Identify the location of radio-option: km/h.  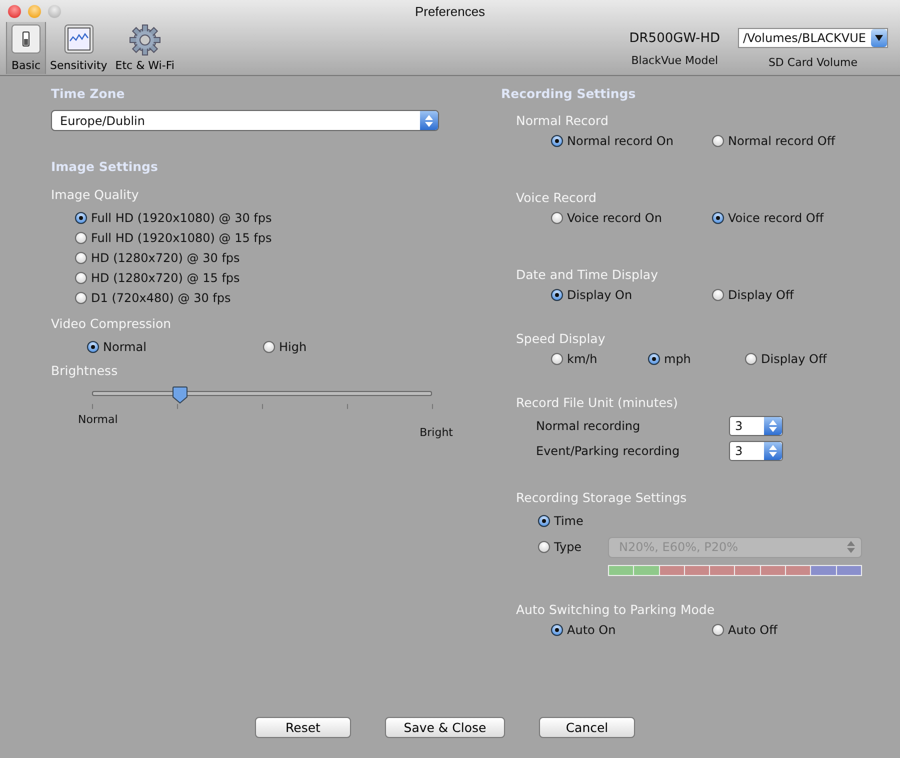
(599, 359).